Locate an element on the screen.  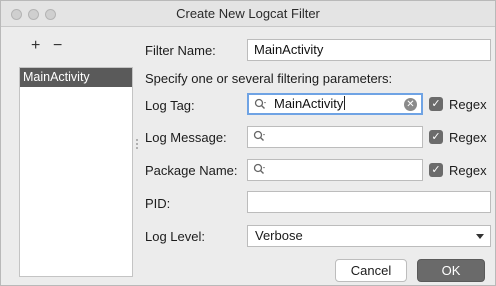
log-message-regex-label: Regex is located at coordinates (468, 137).